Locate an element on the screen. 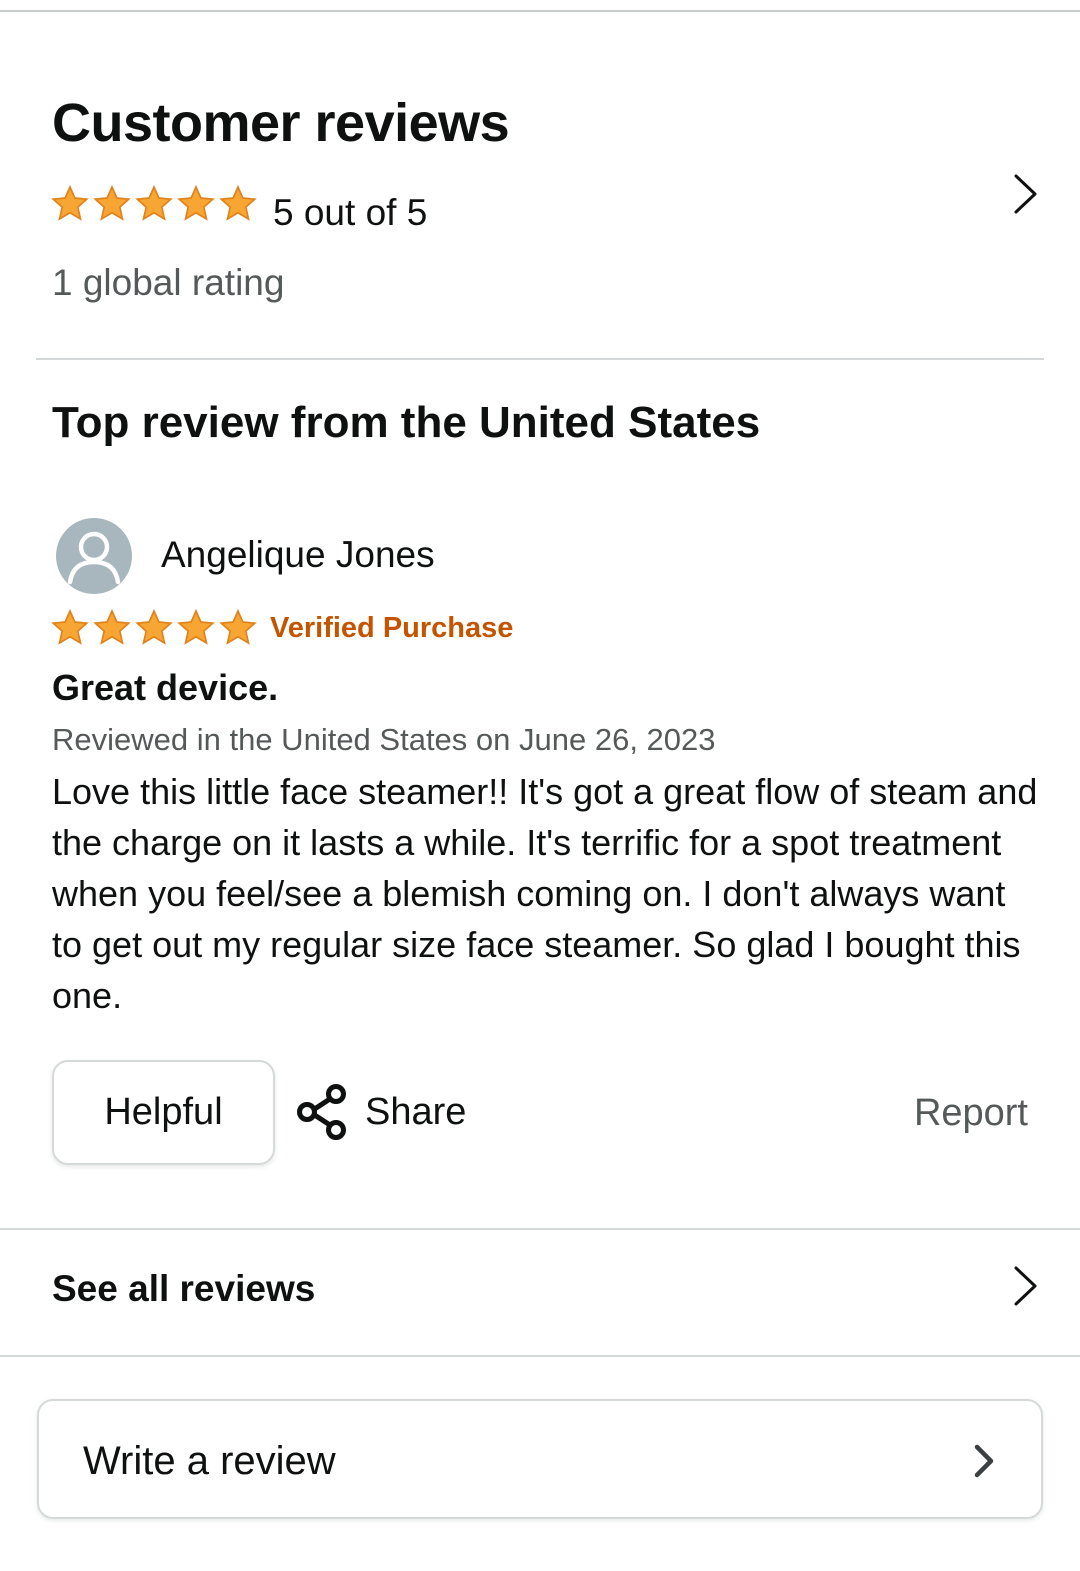 The height and width of the screenshot is (1571, 1080). see-all-reviews-row: See all reviews is located at coordinates (540, 1292).